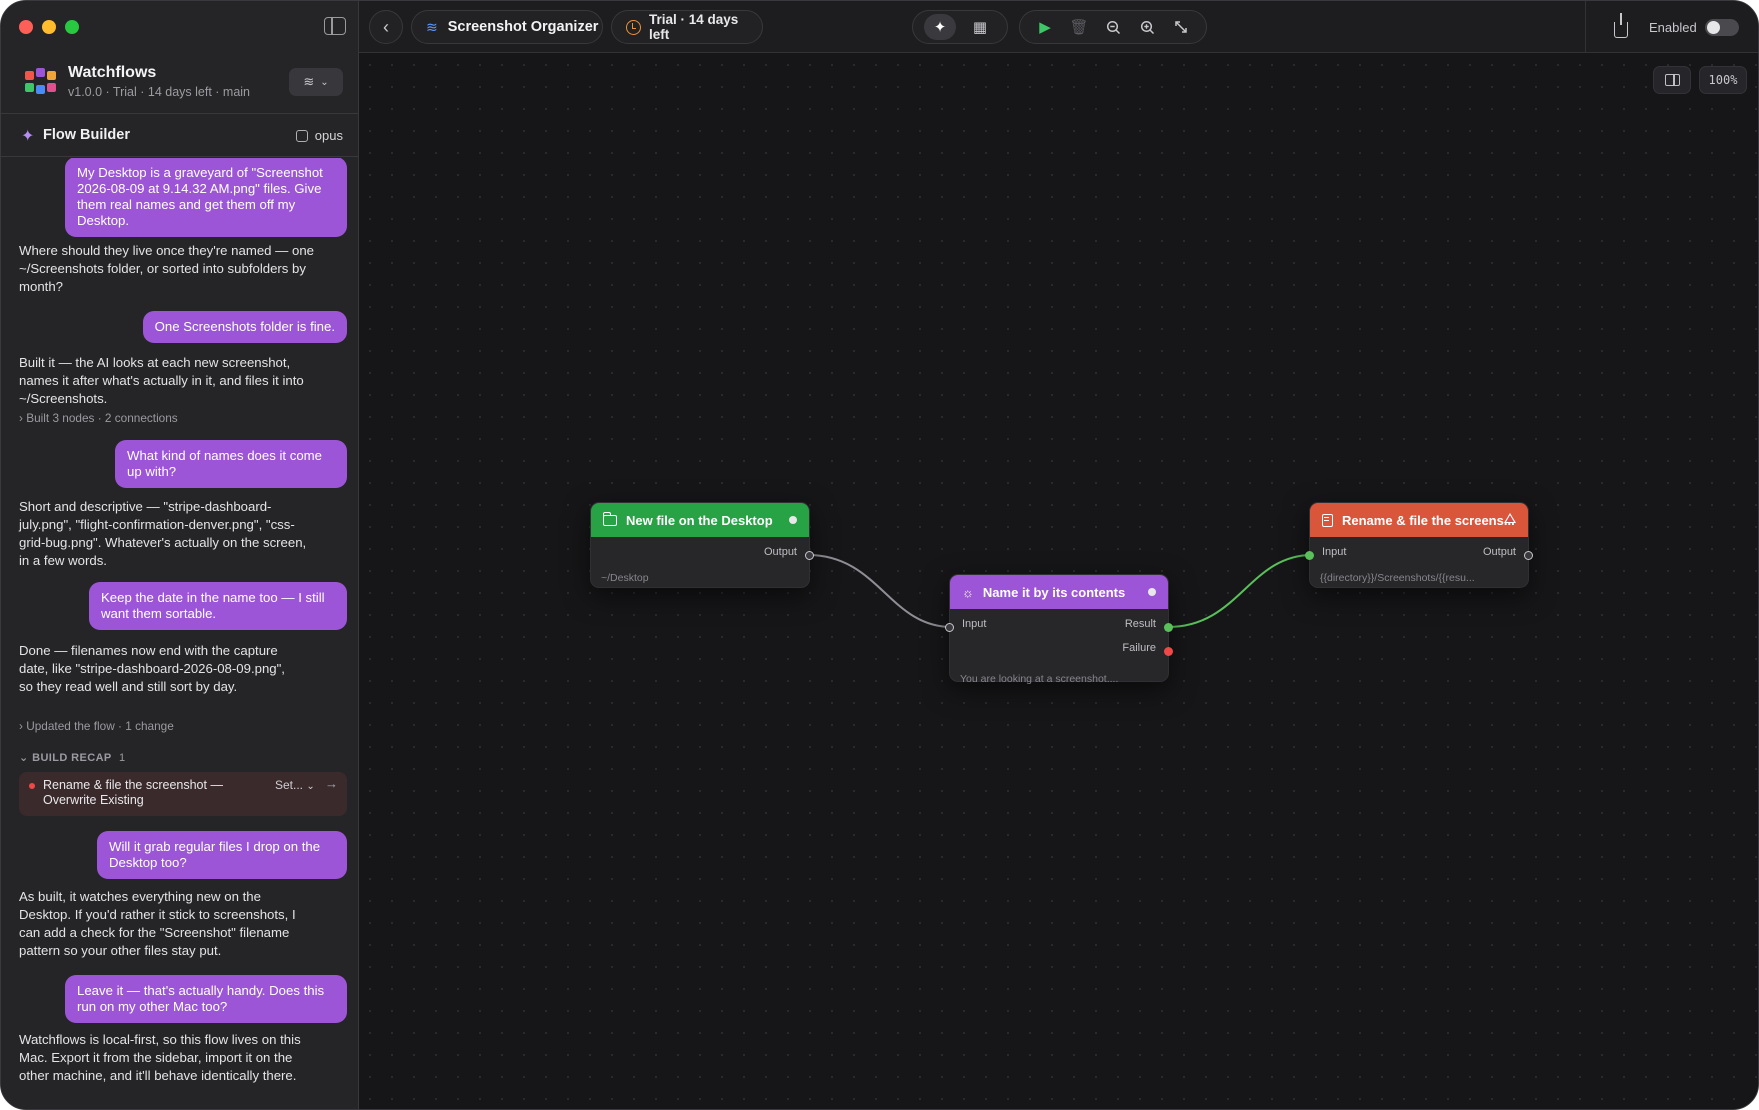  I want to click on trigger-node-detail: ~/Desktop, so click(625, 578).